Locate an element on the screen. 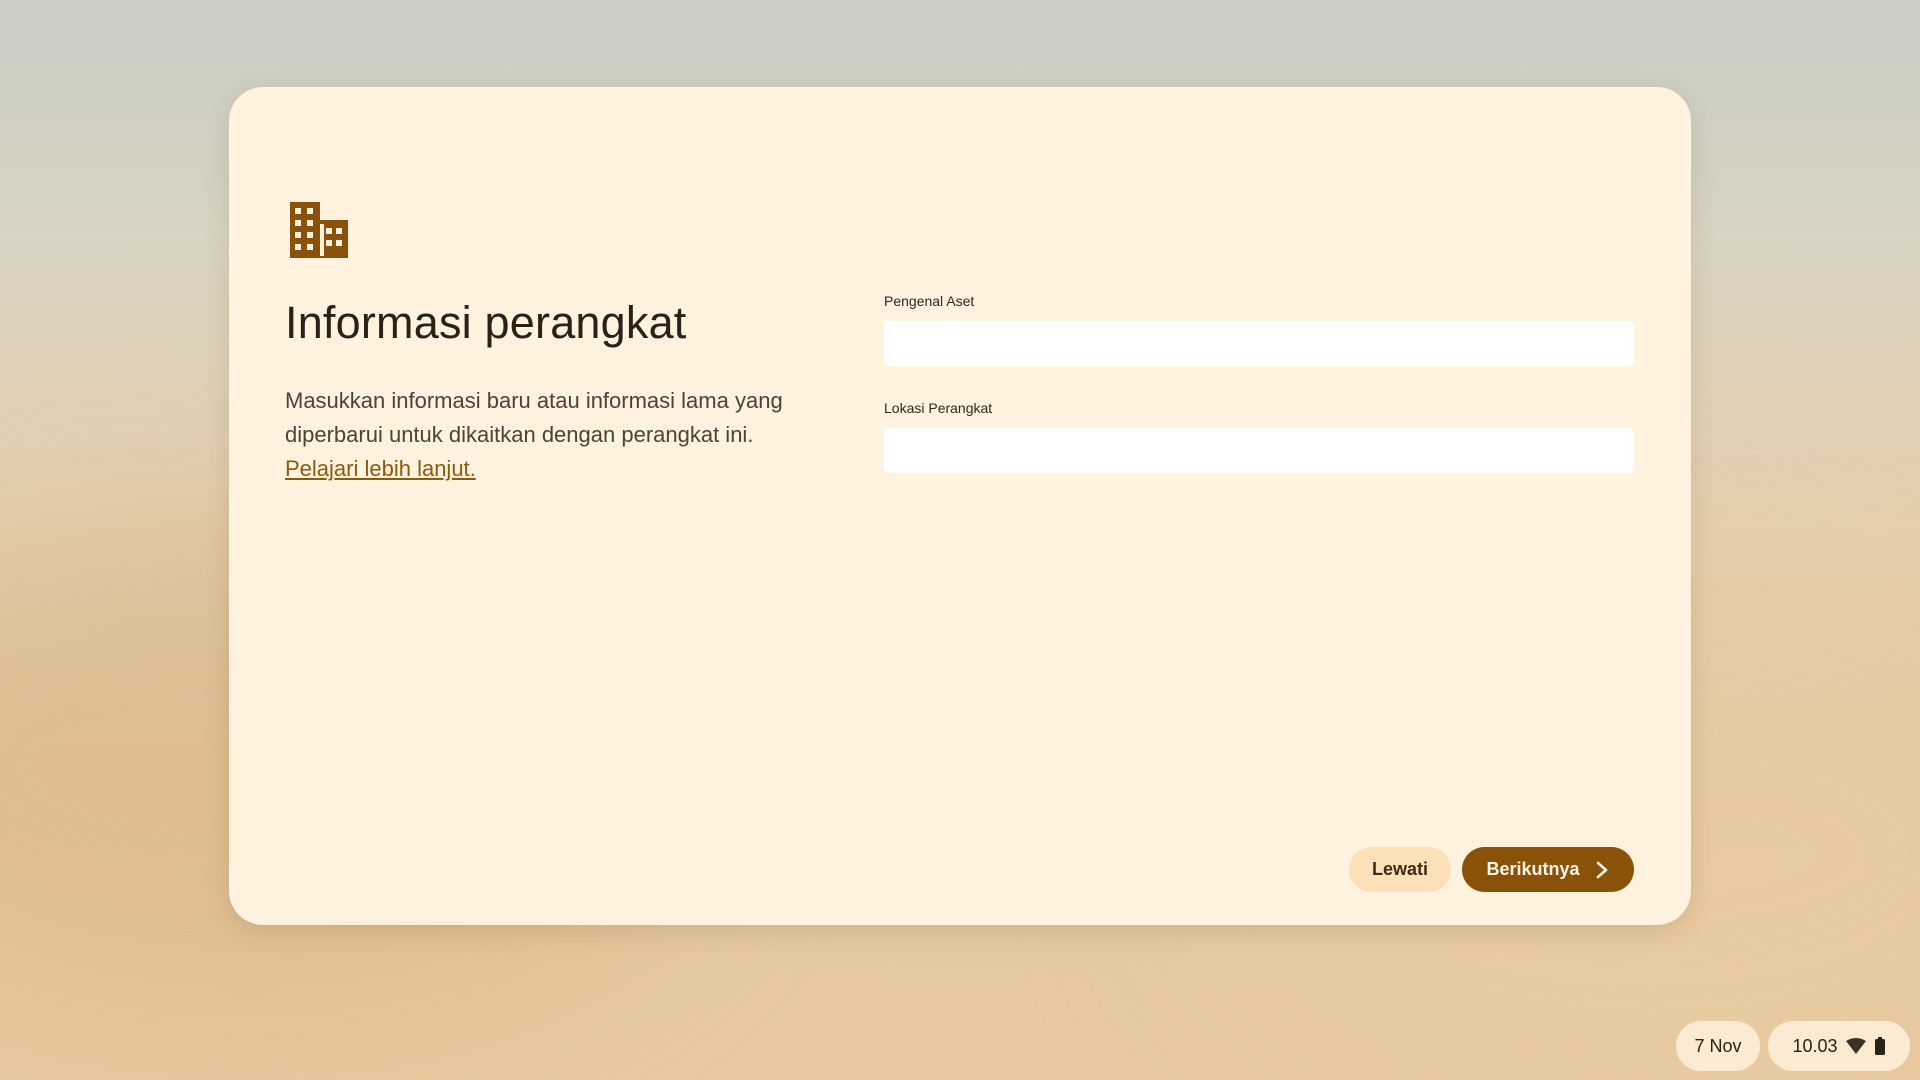 The width and height of the screenshot is (1920, 1080). wifi-icon is located at coordinates (1855, 1046).